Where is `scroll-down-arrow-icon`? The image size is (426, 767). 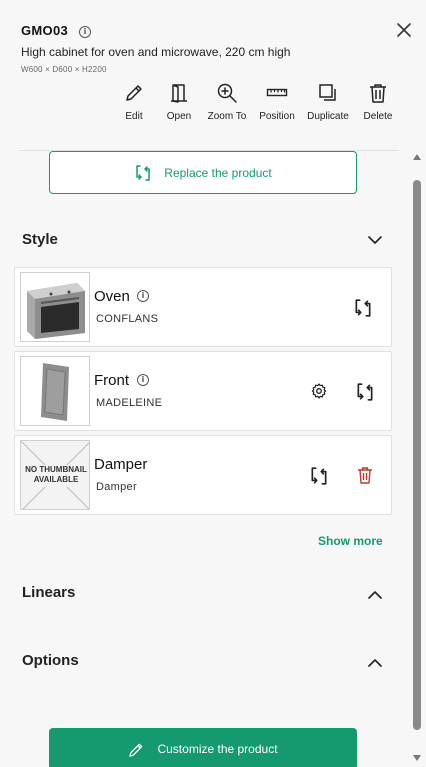 scroll-down-arrow-icon is located at coordinates (417, 758).